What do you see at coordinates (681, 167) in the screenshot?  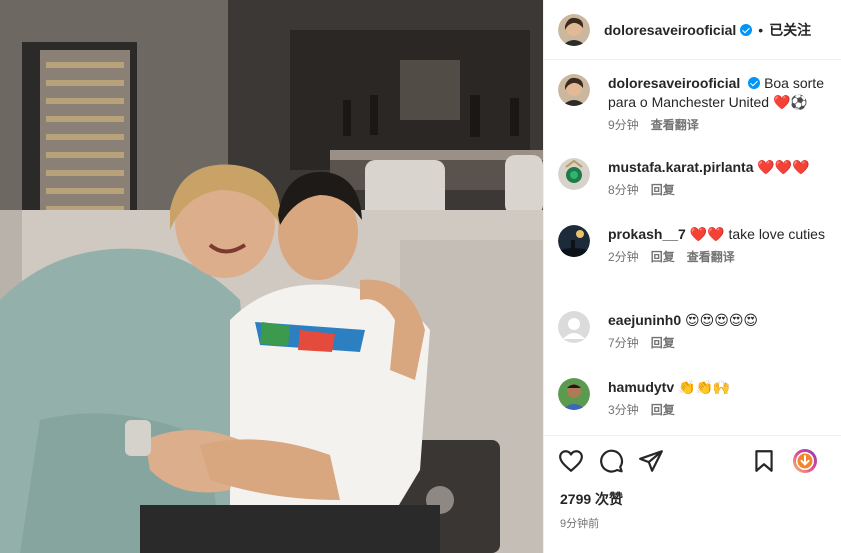 I see `comment-username: mustafa.karat.pirlanta` at bounding box center [681, 167].